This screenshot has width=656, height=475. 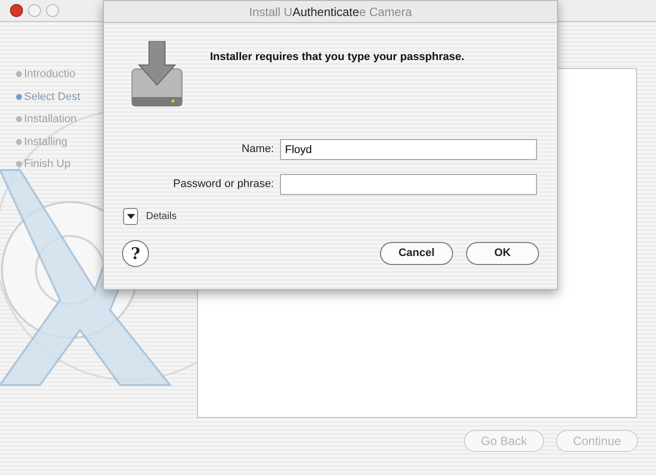 I want to click on zoom-button, so click(x=52, y=10).